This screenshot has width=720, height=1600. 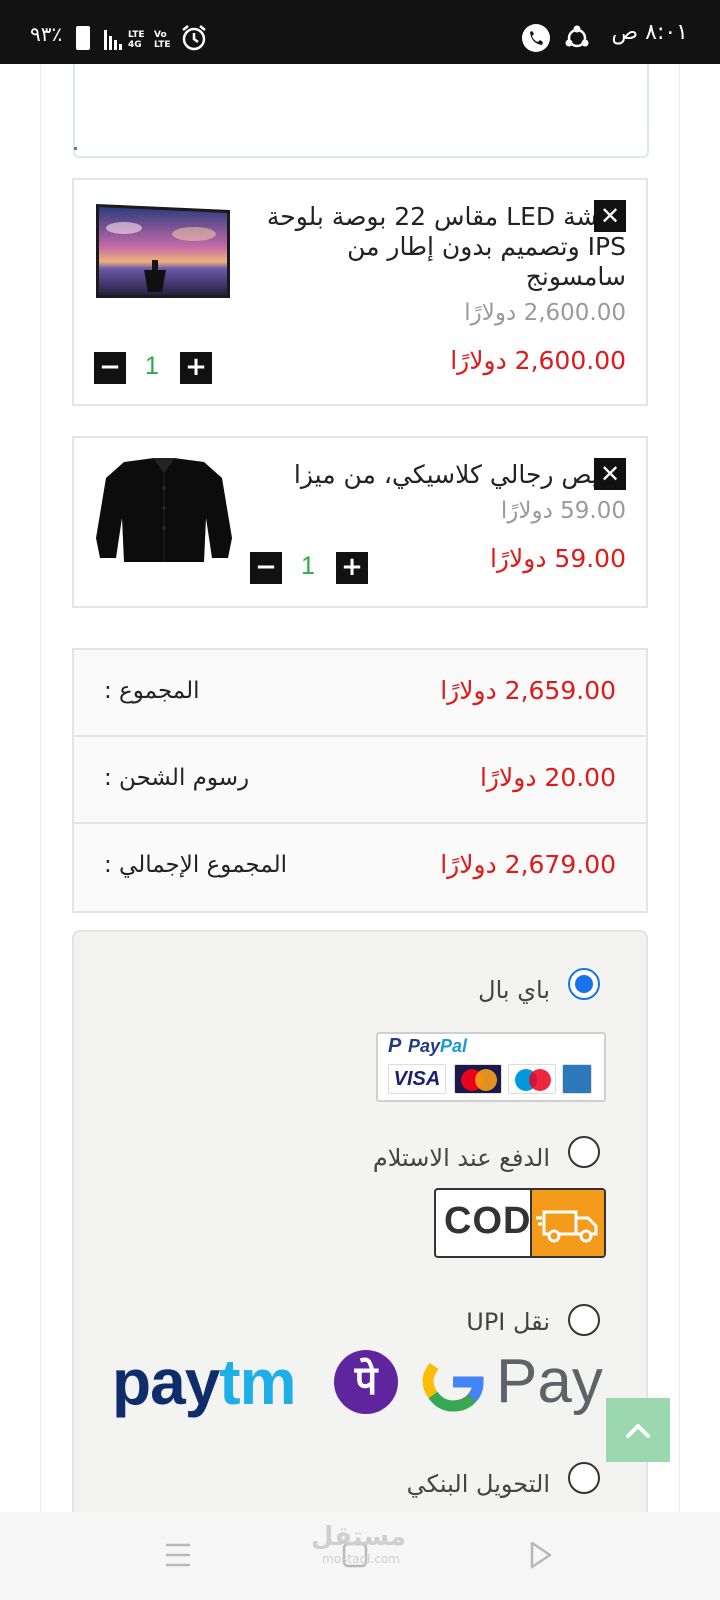 I want to click on alarm-icon, so click(x=194, y=38).